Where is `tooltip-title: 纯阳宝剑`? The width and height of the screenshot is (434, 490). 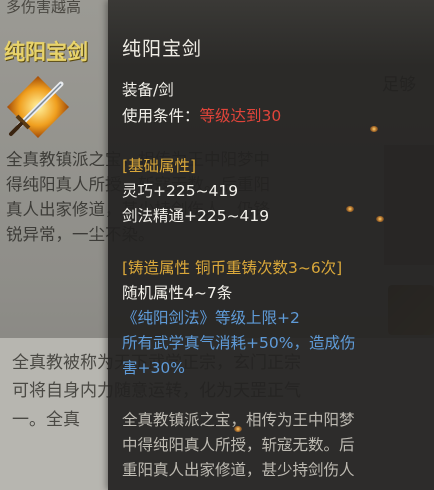 tooltip-title: 纯阳宝剑 is located at coordinates (162, 49).